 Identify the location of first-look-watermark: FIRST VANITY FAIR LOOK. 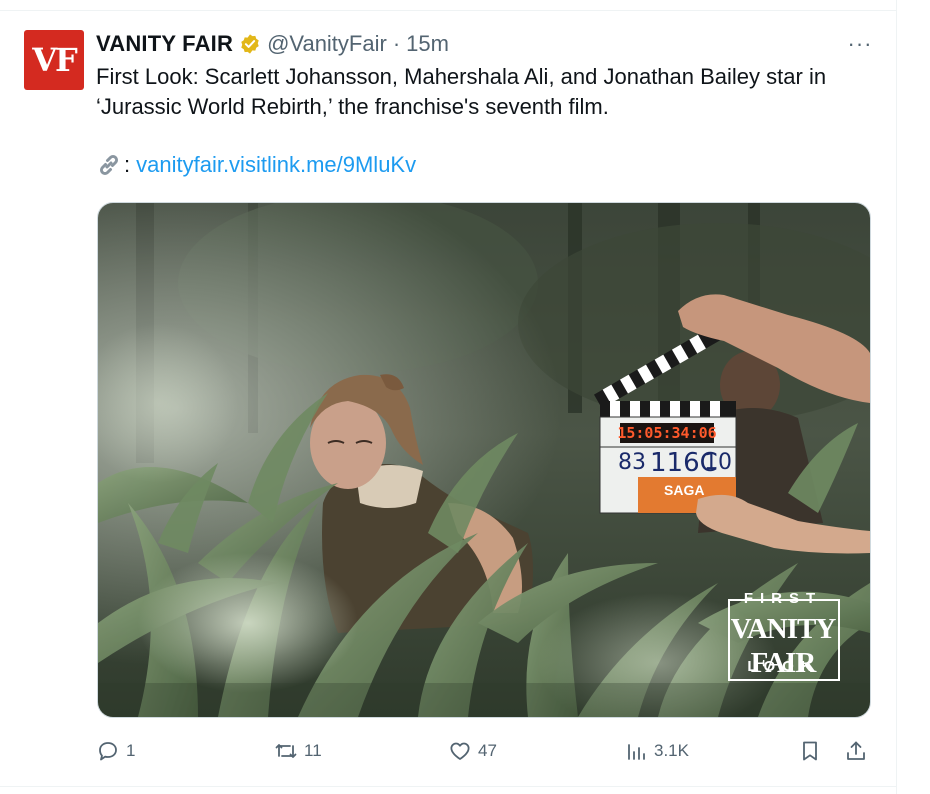
(784, 640).